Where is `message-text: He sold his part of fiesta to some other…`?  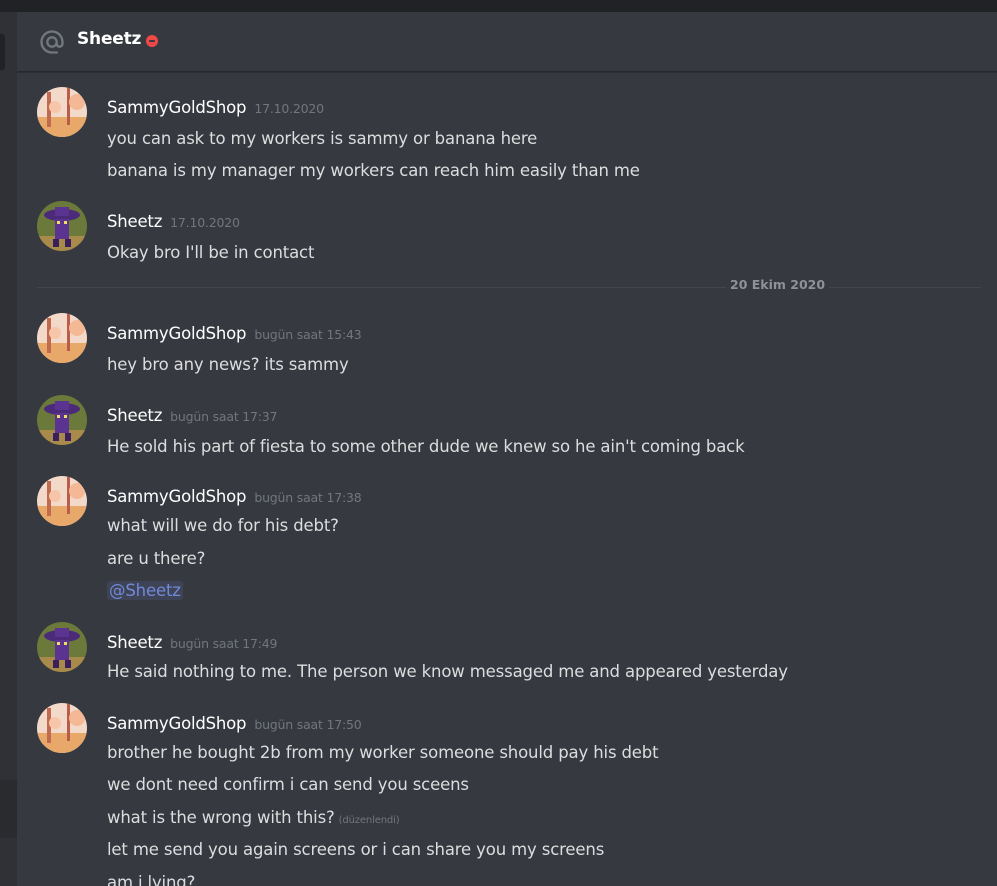 message-text: He sold his part of fiesta to some other… is located at coordinates (426, 446).